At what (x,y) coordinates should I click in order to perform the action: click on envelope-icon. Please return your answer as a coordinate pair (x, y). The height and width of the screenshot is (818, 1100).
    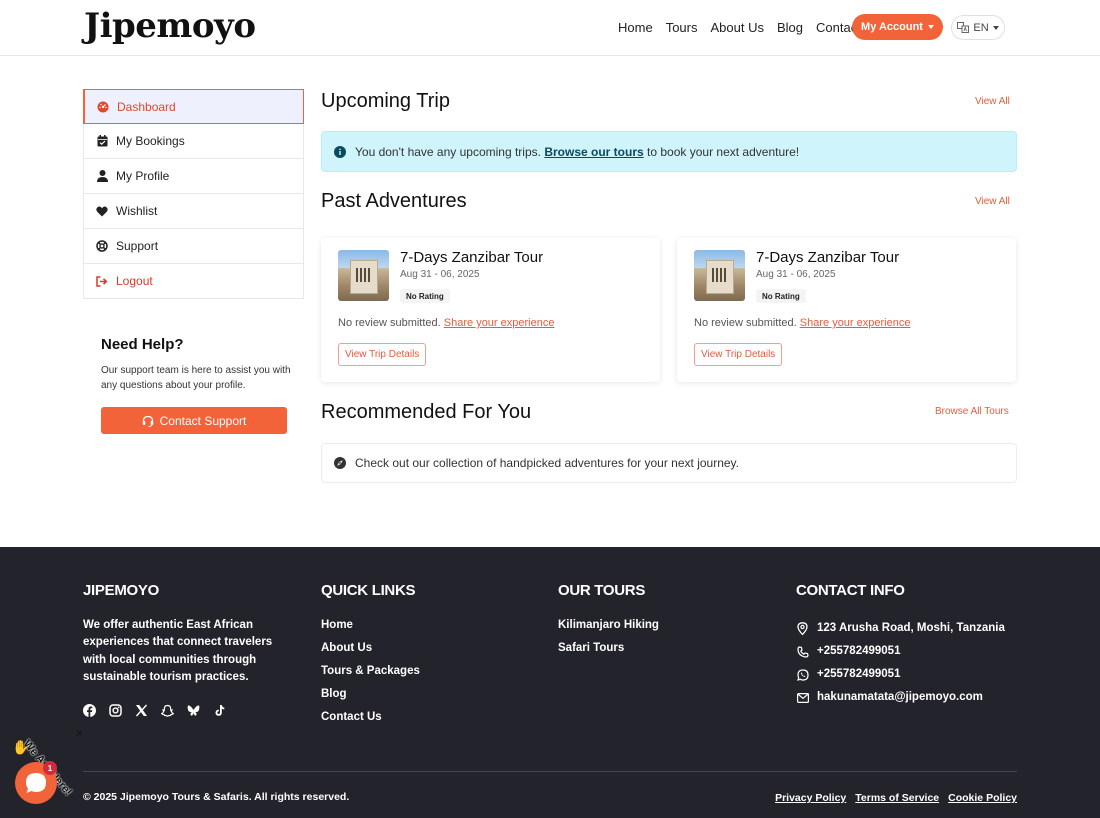
    Looking at the image, I should click on (802, 697).